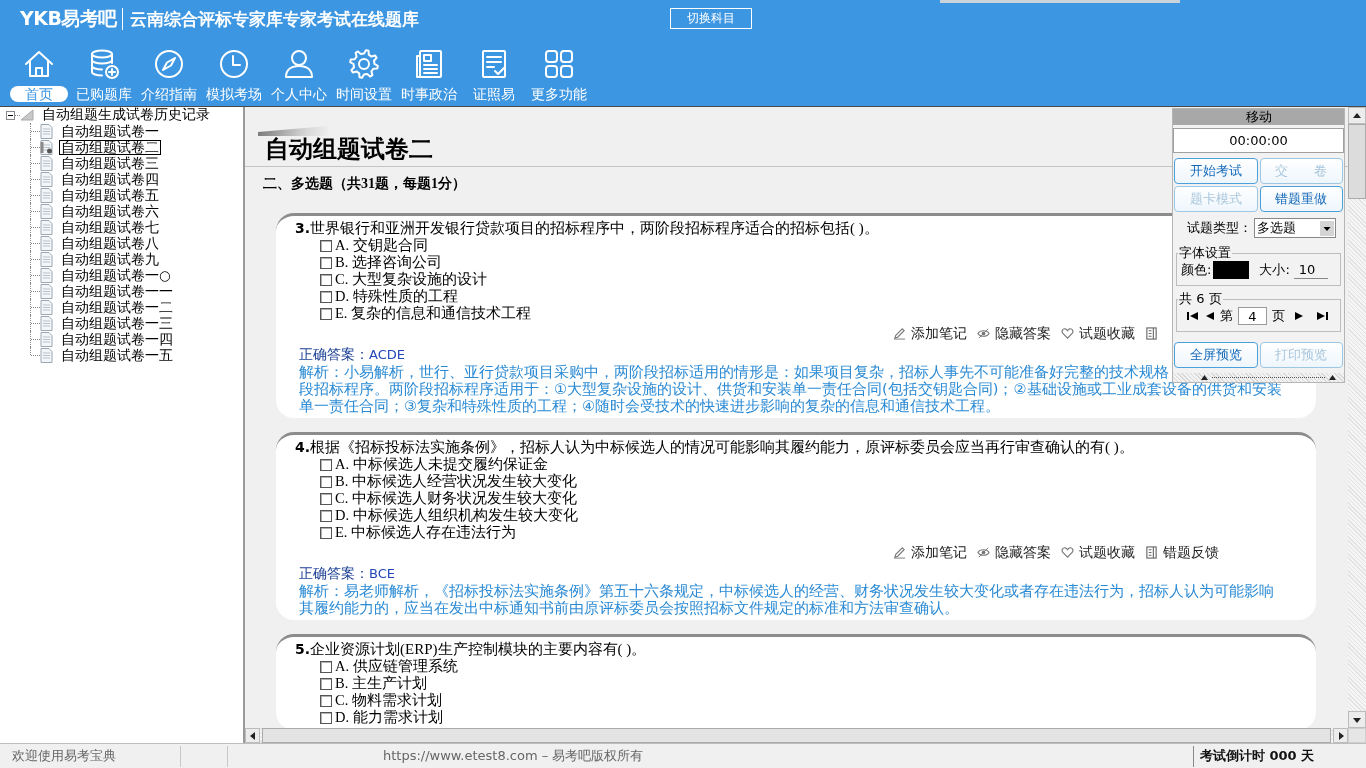  What do you see at coordinates (714, 447) in the screenshot?
I see `question-text: 4.根据《招标投标法实施条例》，招标人认为中标候选人的情况可能影响其履约能力，原评标委员会应当再行审查确认的有( )。` at bounding box center [714, 447].